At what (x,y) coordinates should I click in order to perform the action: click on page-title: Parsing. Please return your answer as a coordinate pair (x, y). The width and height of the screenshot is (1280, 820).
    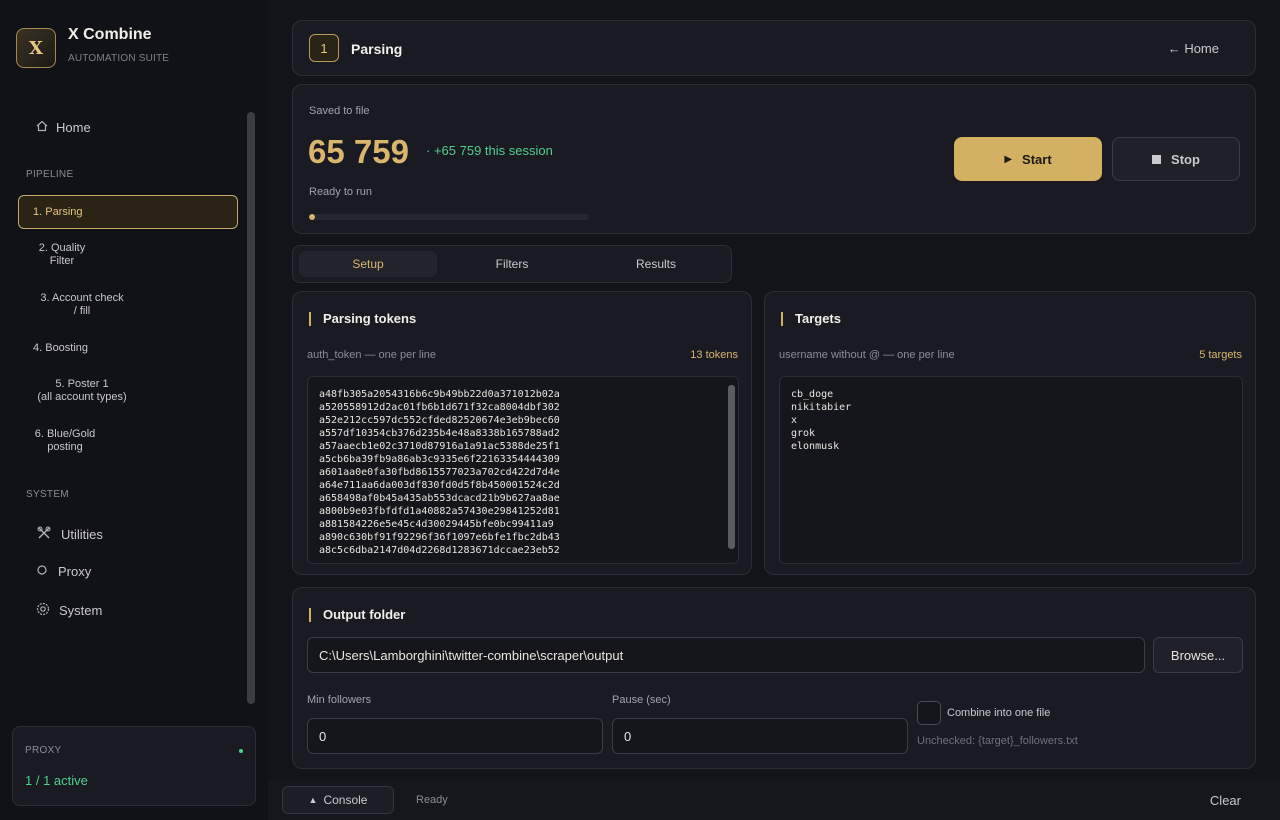
    Looking at the image, I should click on (377, 49).